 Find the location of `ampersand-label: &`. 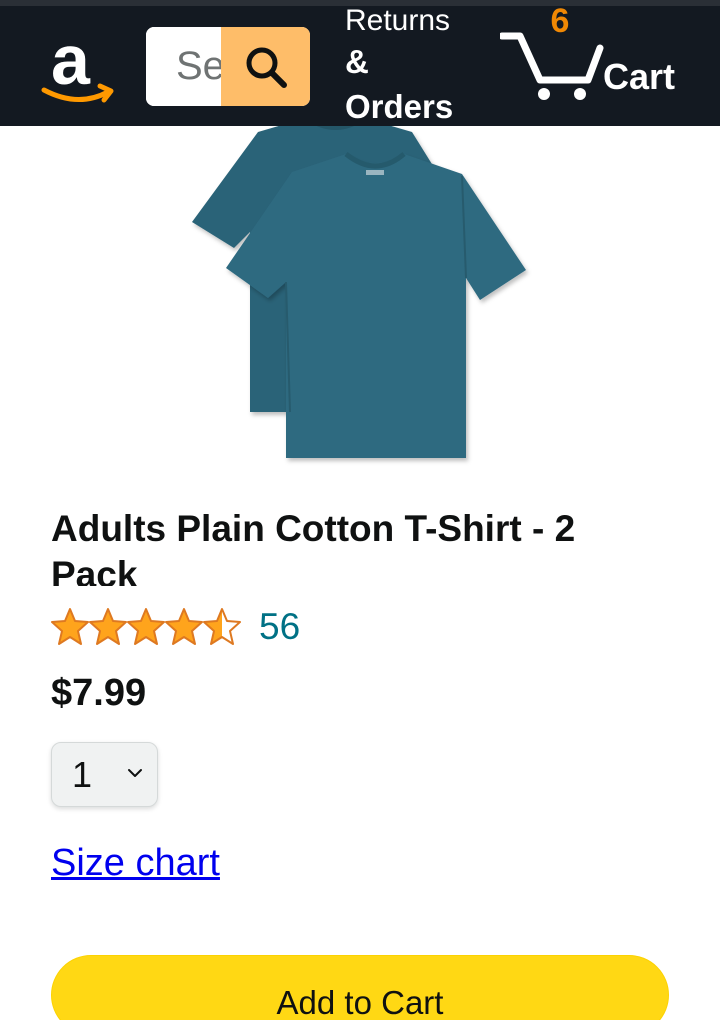

ampersand-label: & is located at coordinates (357, 61).